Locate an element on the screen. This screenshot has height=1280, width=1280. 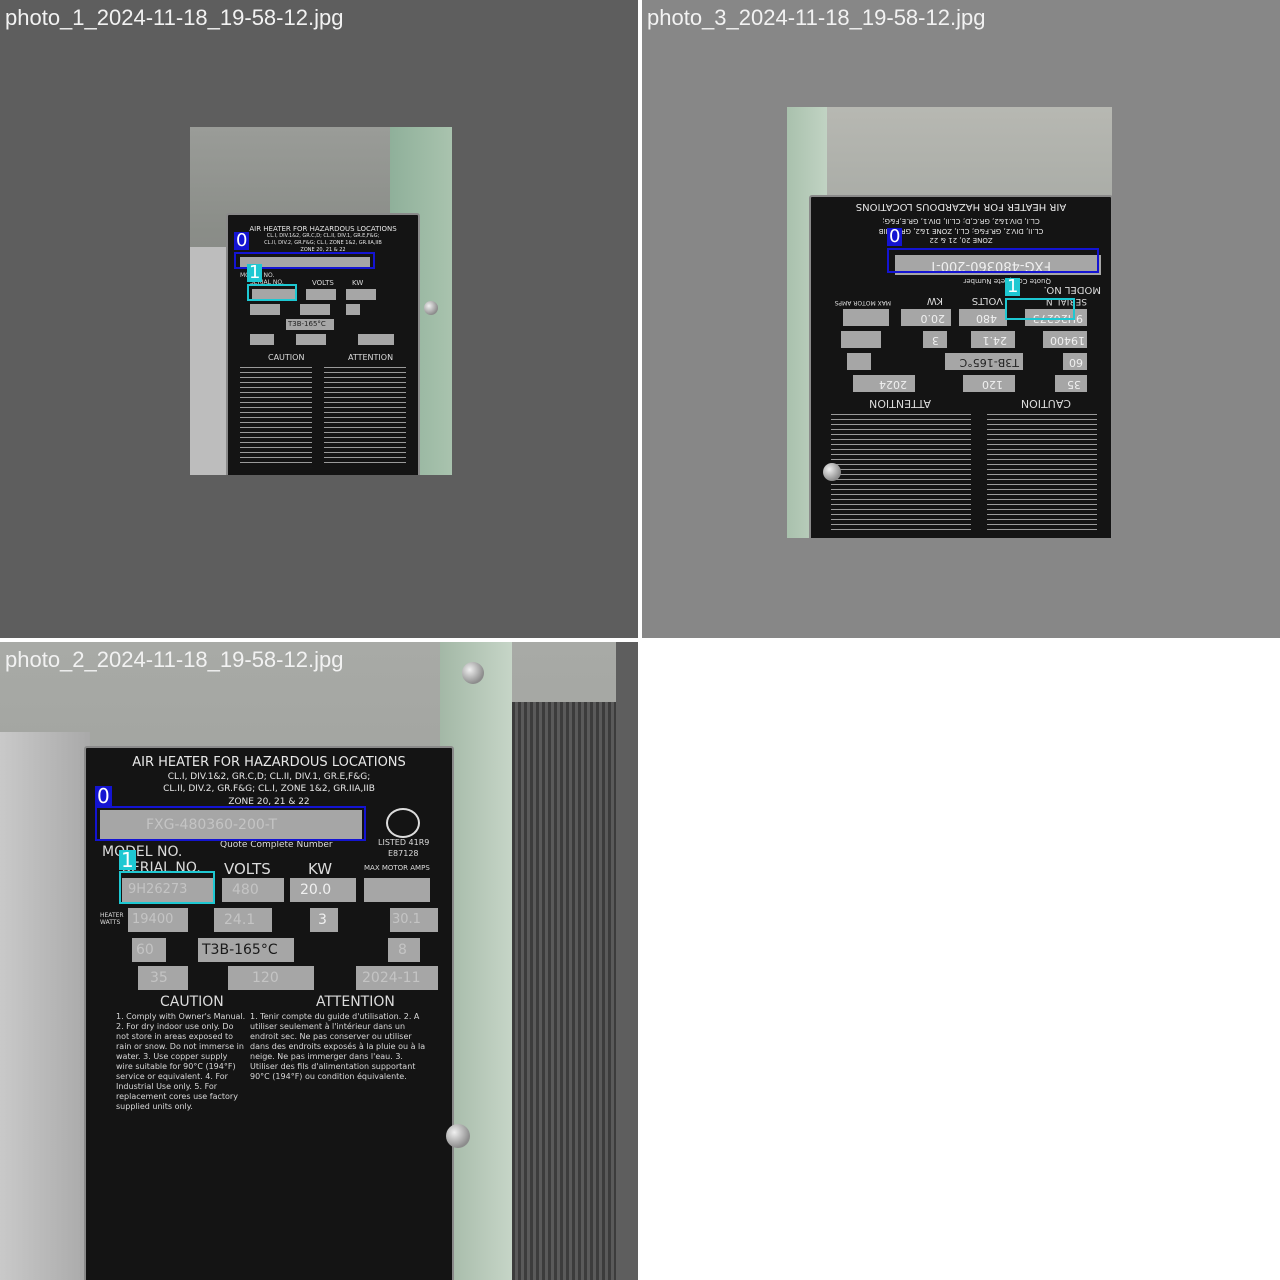
listed-label: LISTED 41R9 is located at coordinates (404, 842).